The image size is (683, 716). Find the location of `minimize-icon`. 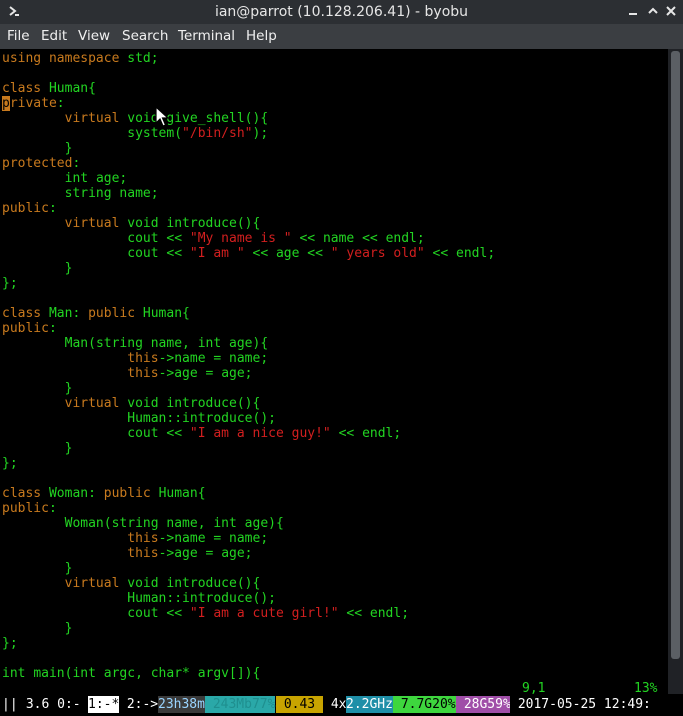

minimize-icon is located at coordinates (633, 12).